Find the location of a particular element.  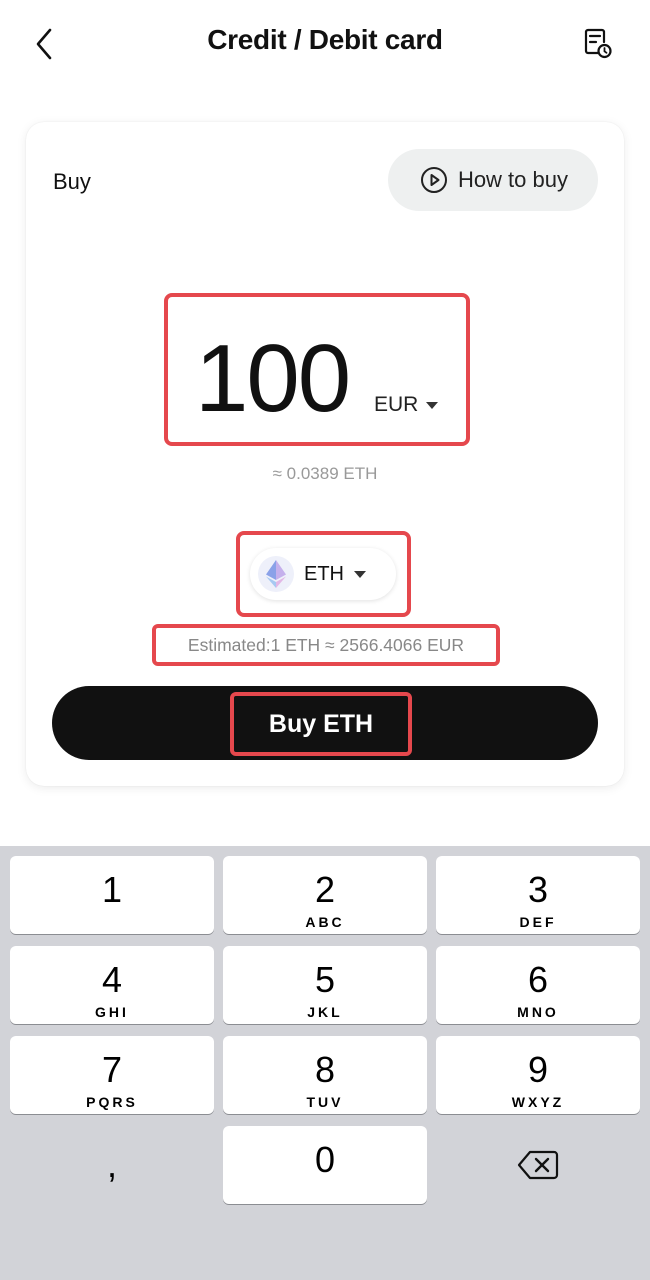

key-7: 7 PQRS is located at coordinates (112, 1075).